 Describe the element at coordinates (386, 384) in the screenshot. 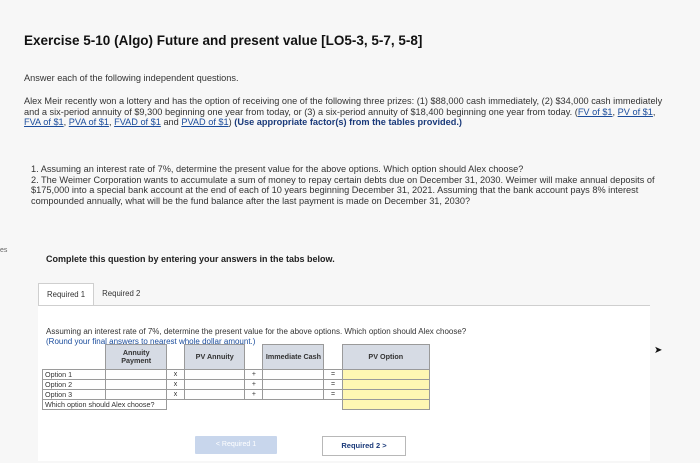

I see `option-2-pv-input` at that location.